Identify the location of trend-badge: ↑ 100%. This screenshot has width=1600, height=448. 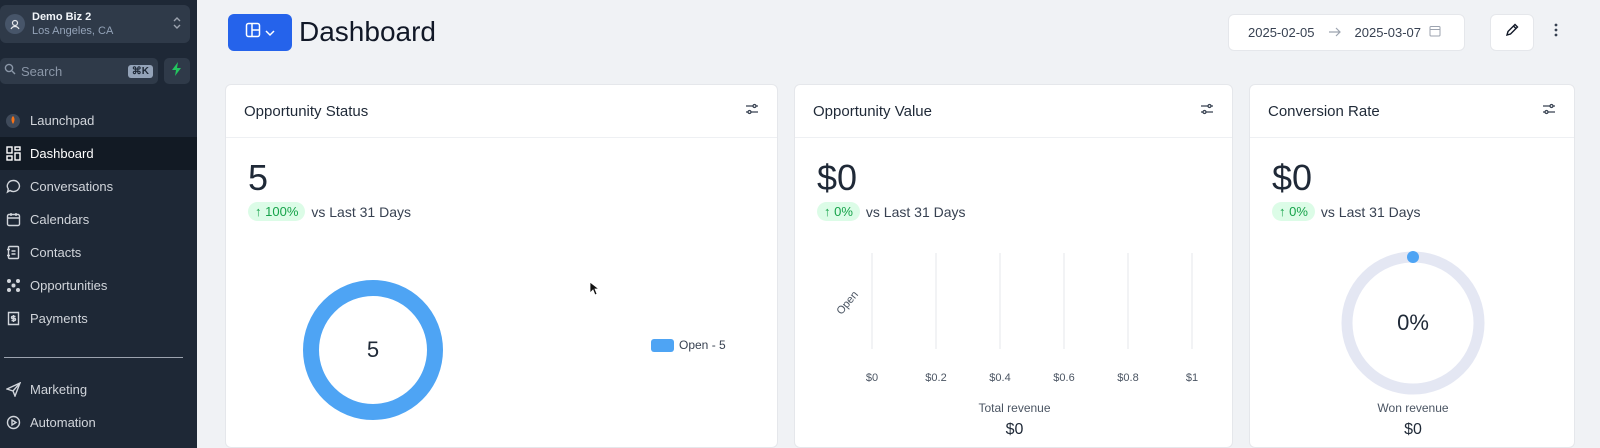
(277, 211).